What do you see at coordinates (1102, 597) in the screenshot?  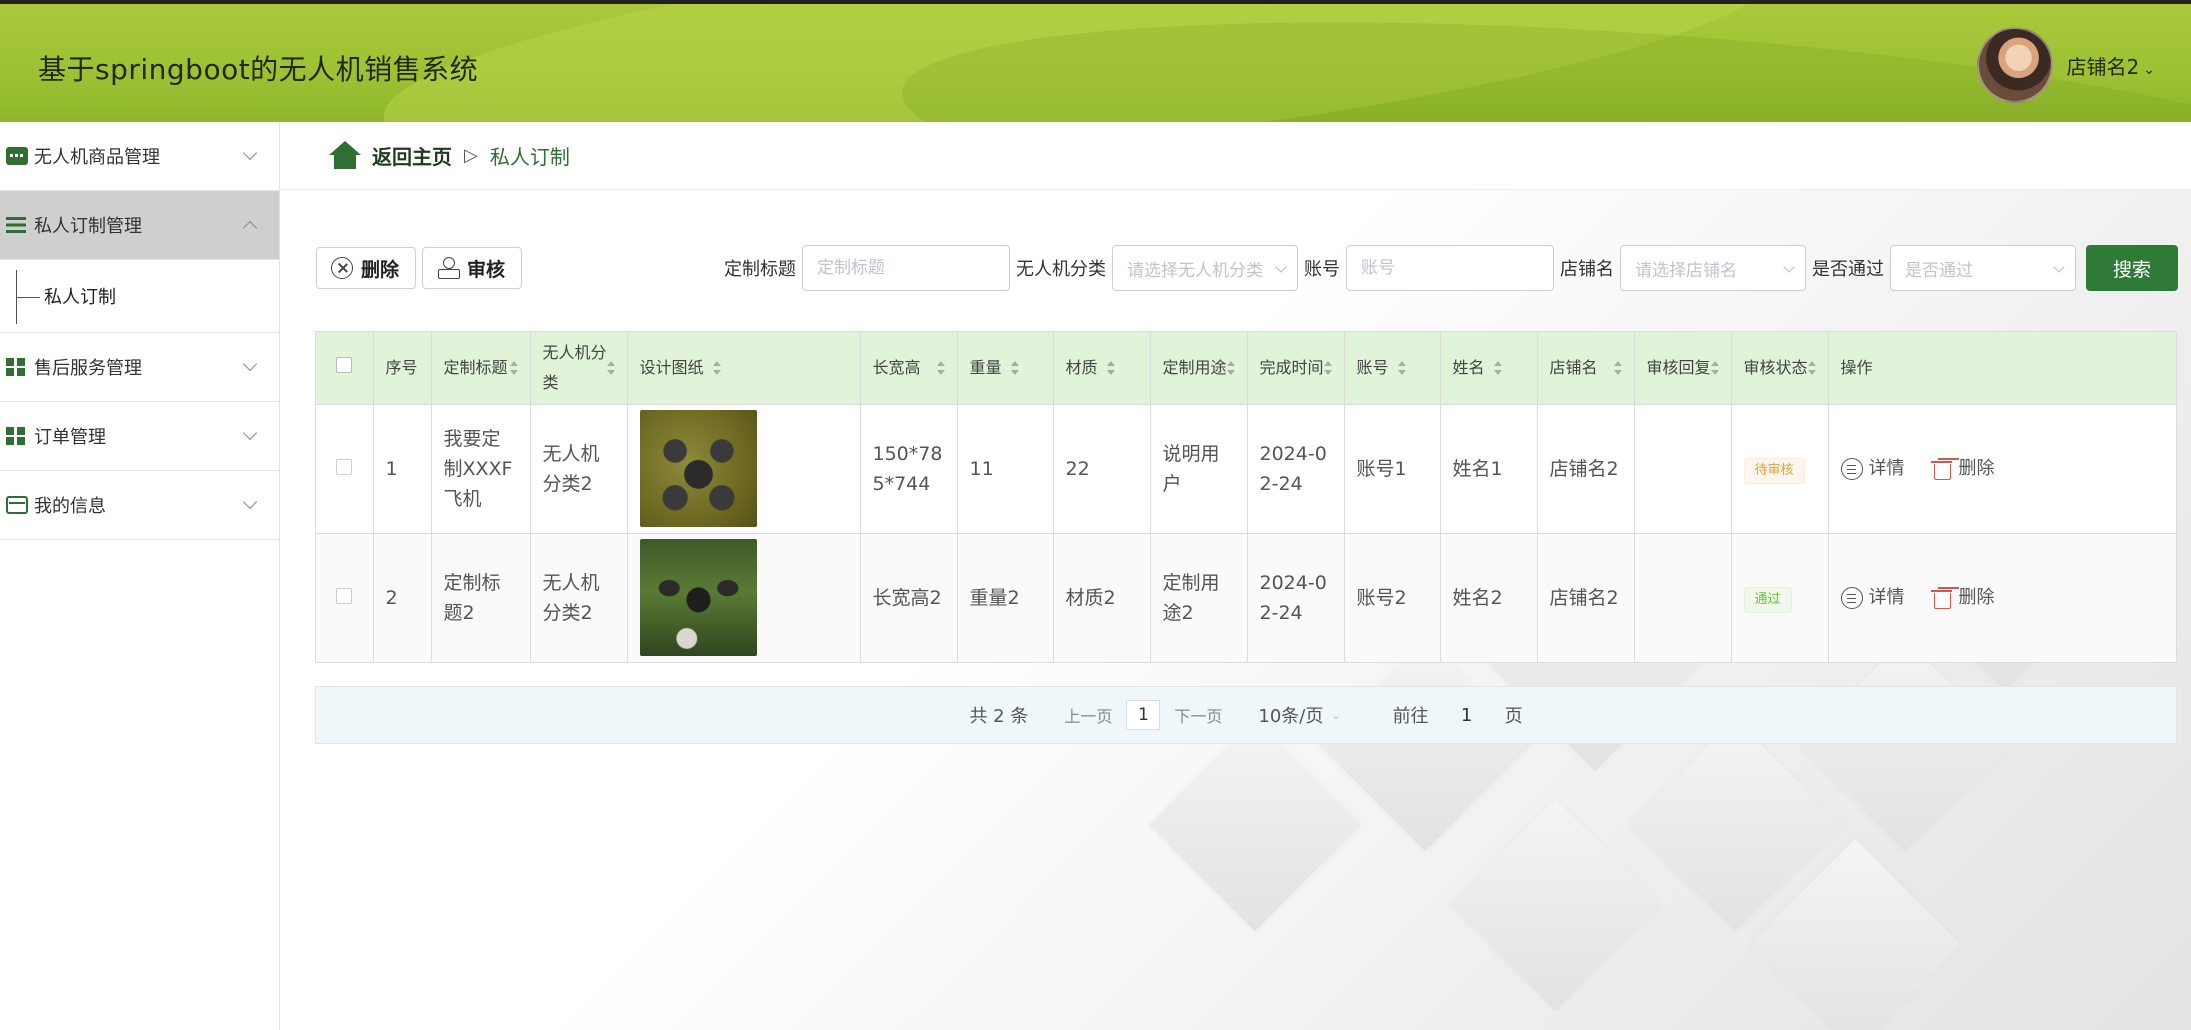 I see `cell-material: 材质2` at bounding box center [1102, 597].